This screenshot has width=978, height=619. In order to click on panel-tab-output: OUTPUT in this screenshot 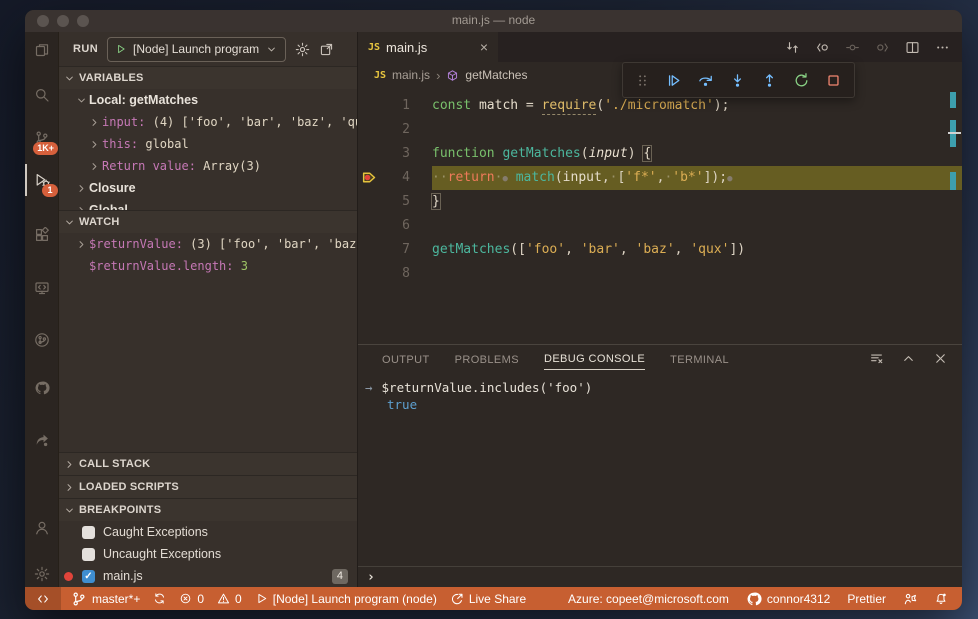, I will do `click(406, 359)`.